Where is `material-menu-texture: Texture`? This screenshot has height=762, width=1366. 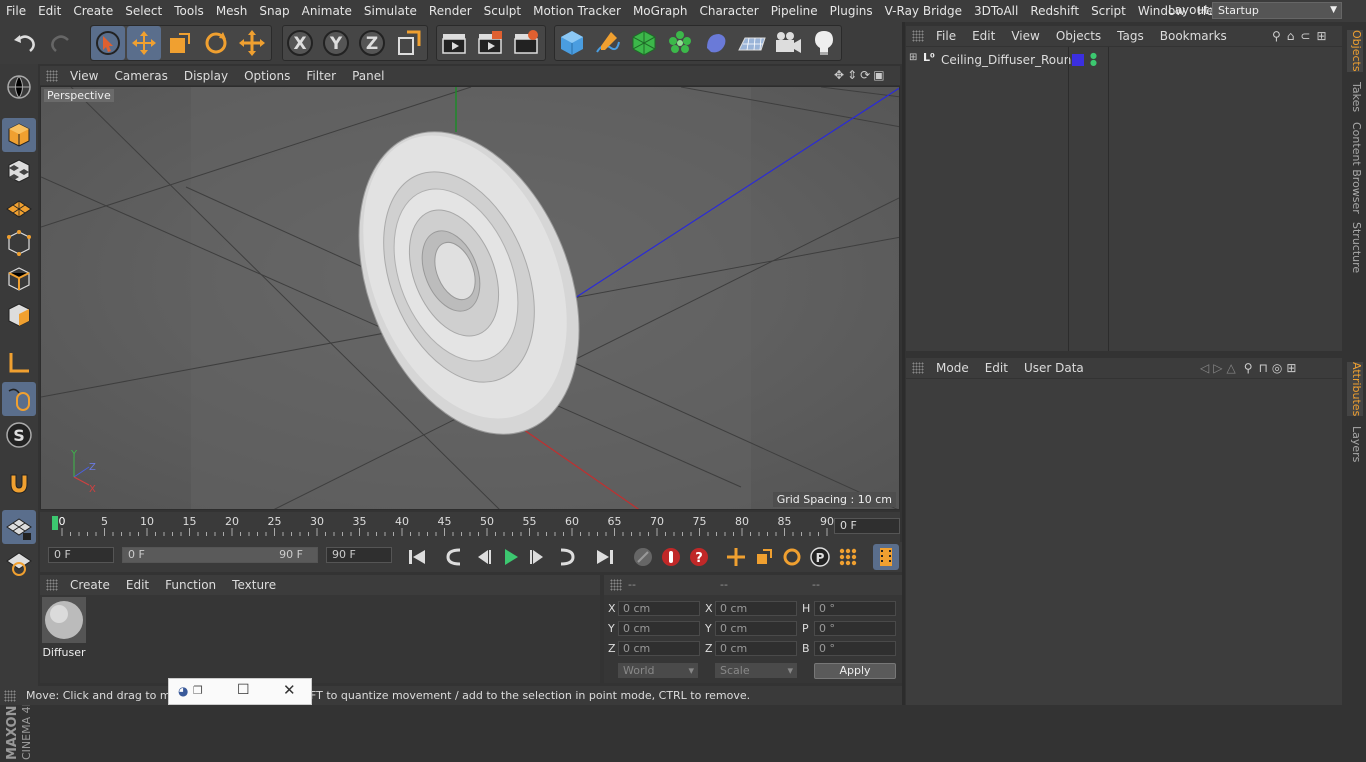 material-menu-texture: Texture is located at coordinates (254, 585).